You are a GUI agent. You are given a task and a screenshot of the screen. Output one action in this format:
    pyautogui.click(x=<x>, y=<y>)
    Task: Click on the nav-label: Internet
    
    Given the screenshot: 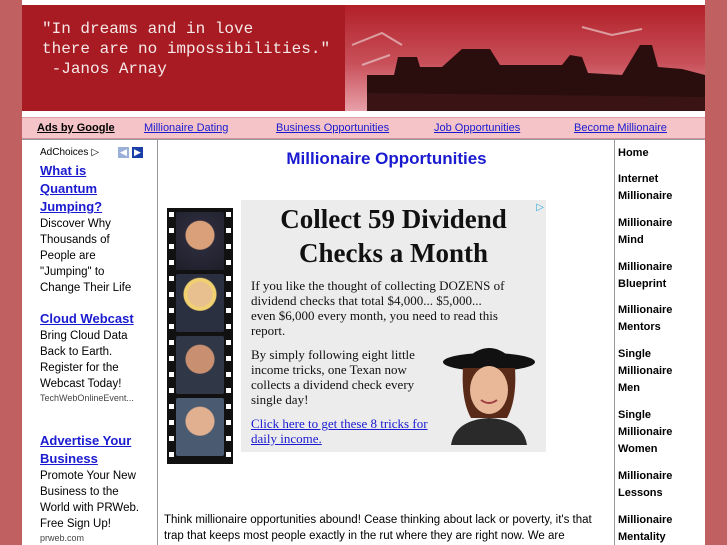 What is the action you would take?
    pyautogui.click(x=638, y=179)
    